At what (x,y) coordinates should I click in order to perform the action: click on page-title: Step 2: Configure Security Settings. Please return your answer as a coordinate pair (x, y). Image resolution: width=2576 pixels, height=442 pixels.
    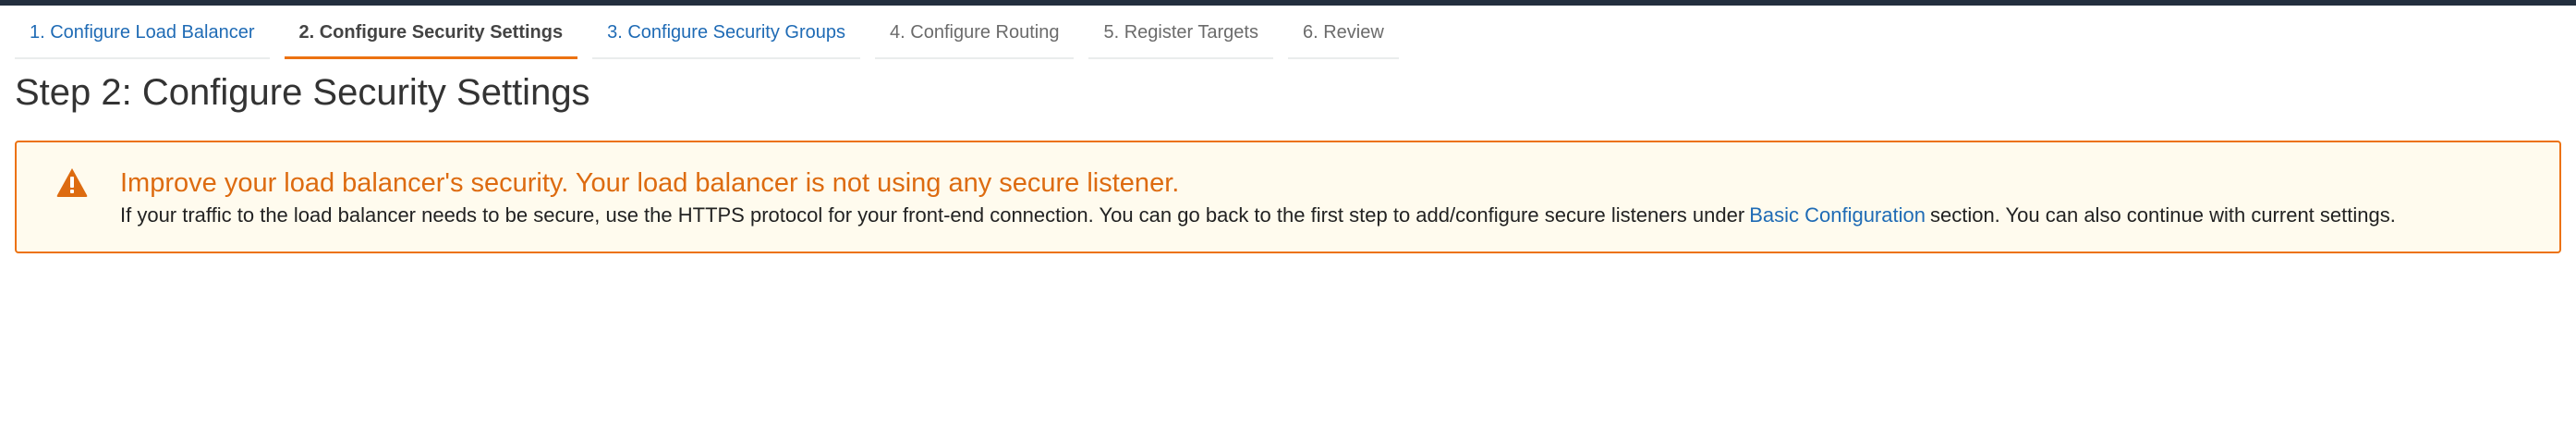
    Looking at the image, I should click on (302, 92).